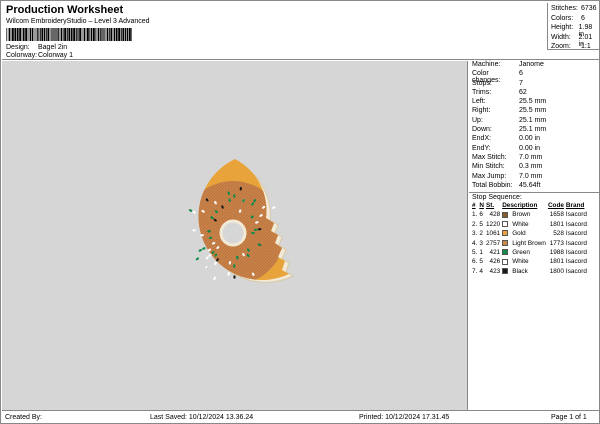 The width and height of the screenshot is (600, 424). What do you see at coordinates (475, 252) in the screenshot?
I see `cell-num: 5.` at bounding box center [475, 252].